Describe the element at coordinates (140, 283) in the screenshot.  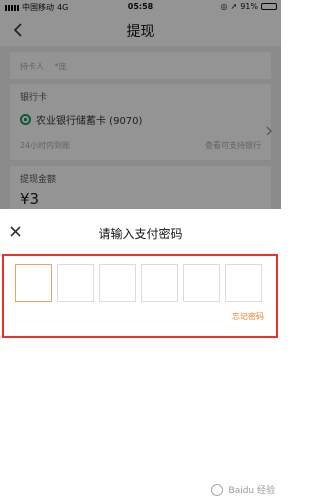
I see `pin-input` at that location.